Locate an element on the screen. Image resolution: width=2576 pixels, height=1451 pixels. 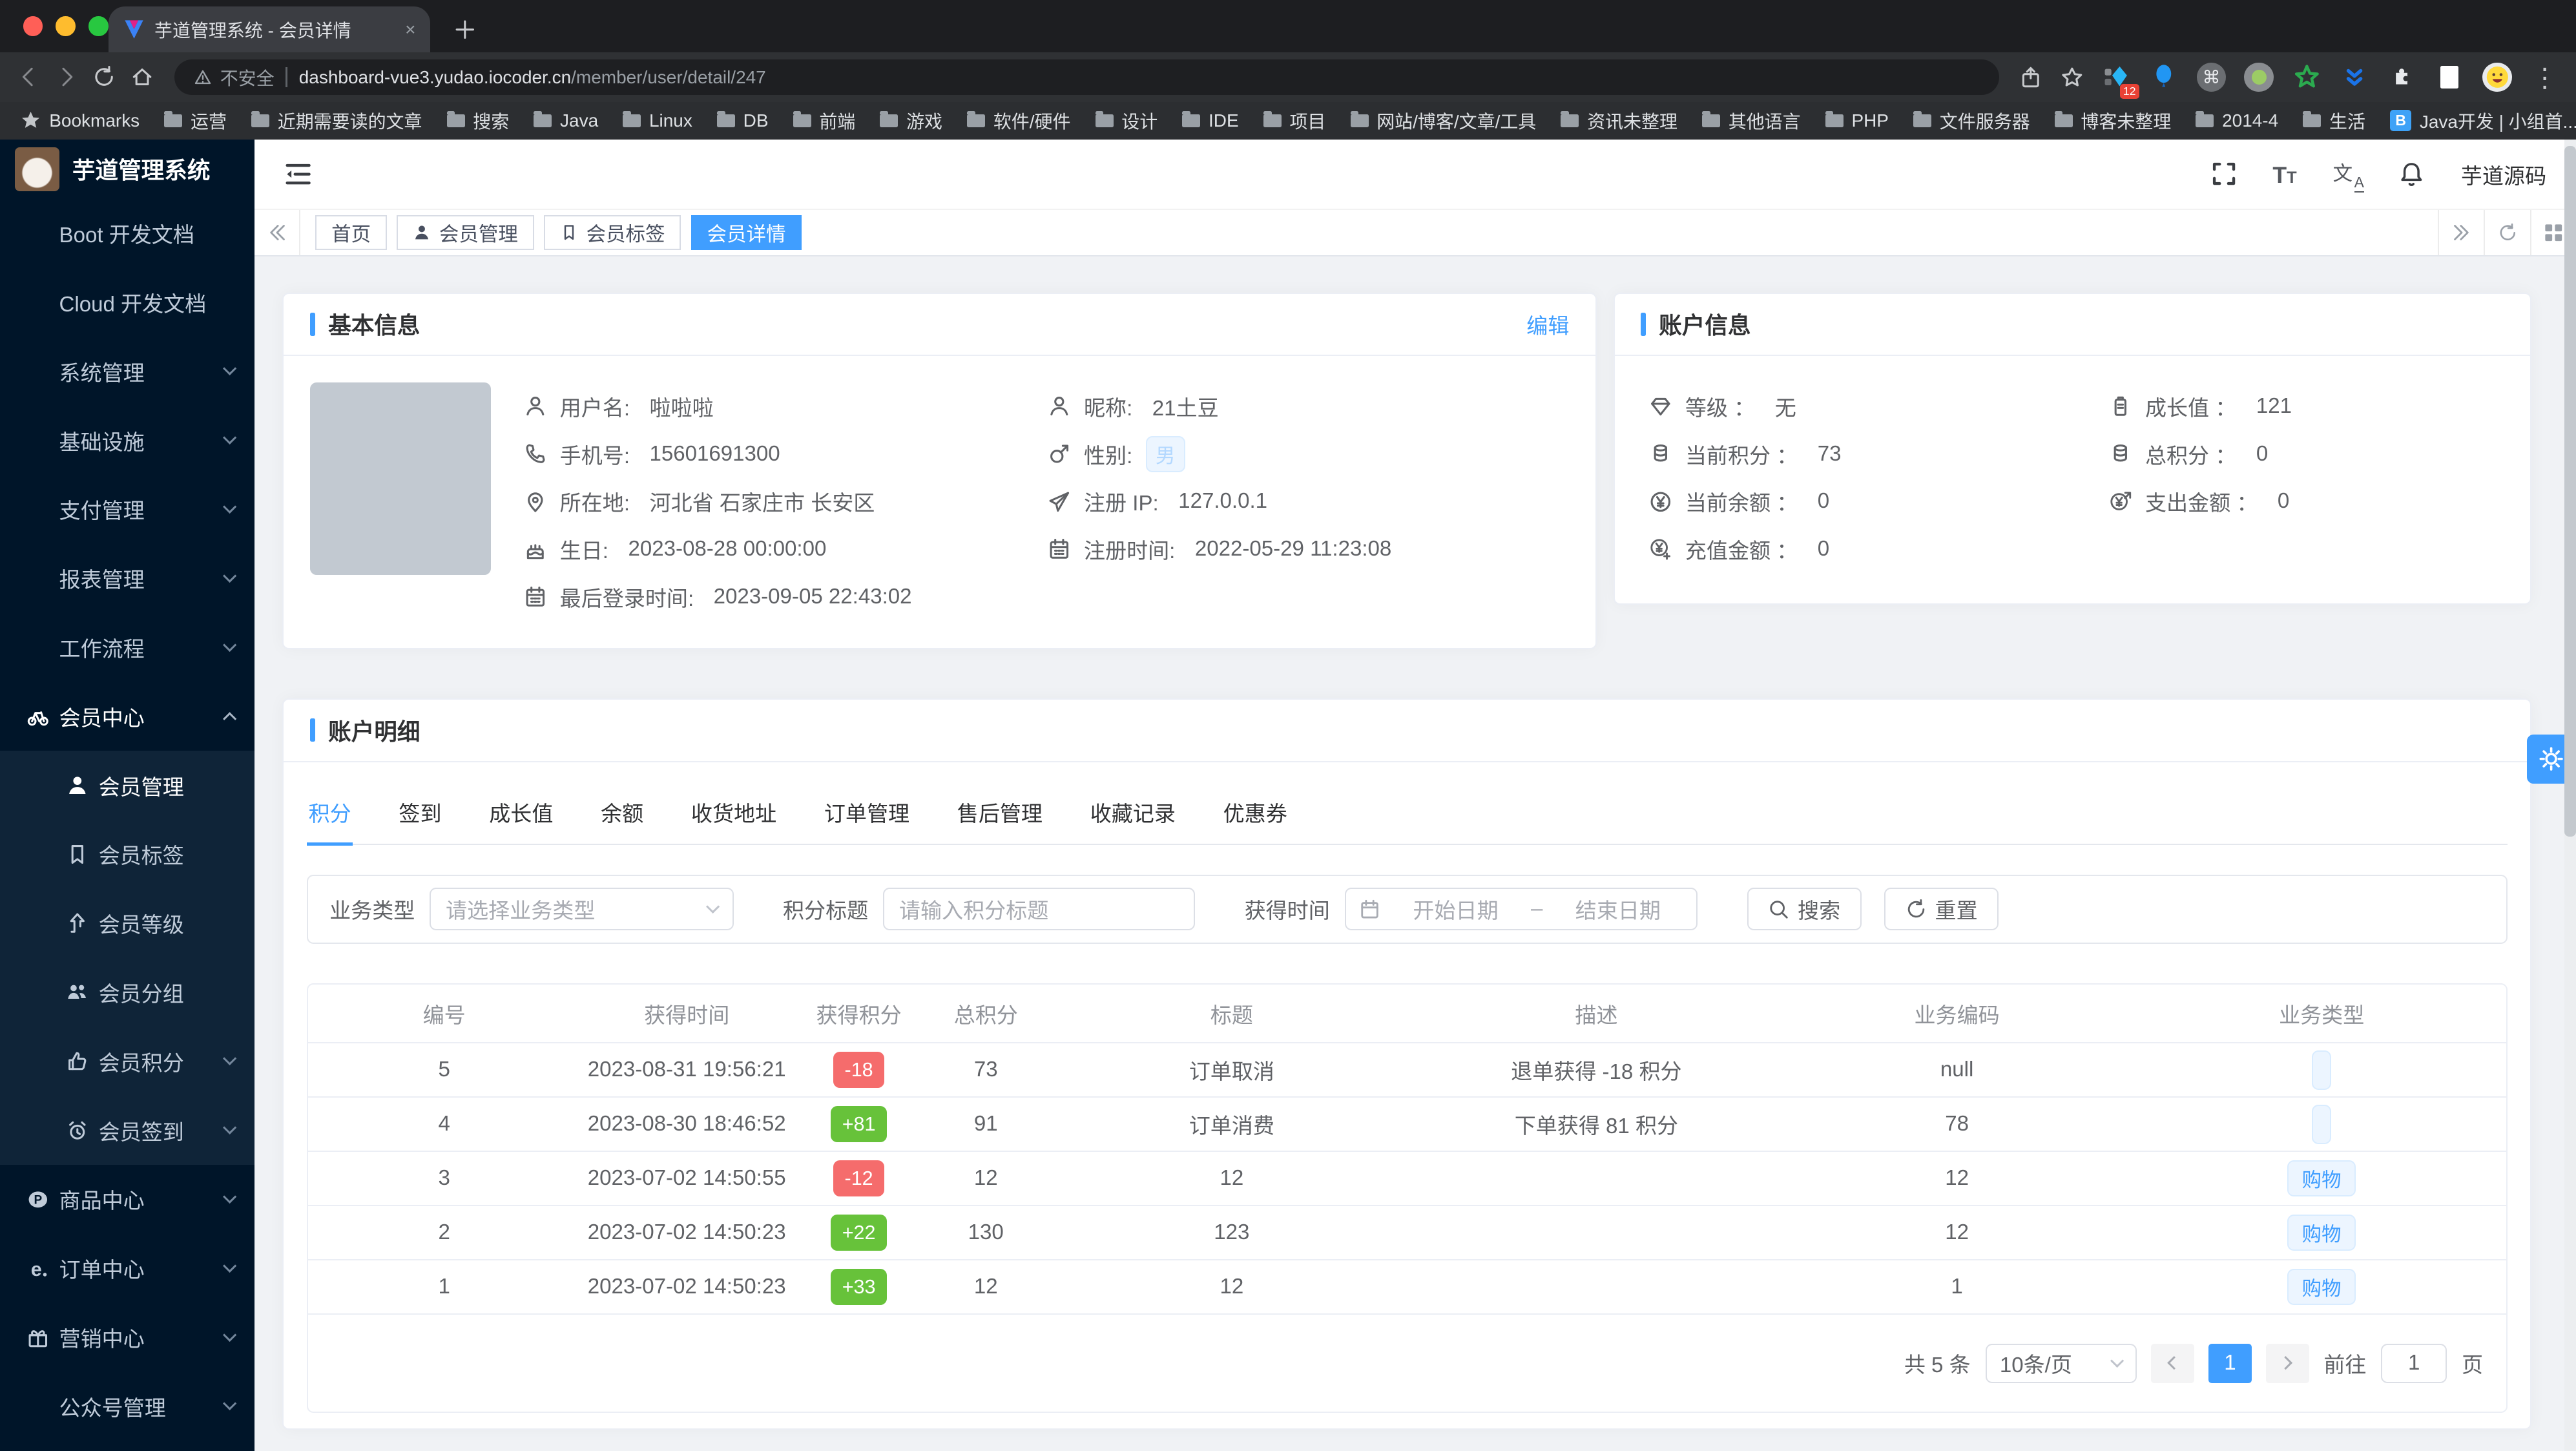
close-tab-icon: × is located at coordinates (410, 29).